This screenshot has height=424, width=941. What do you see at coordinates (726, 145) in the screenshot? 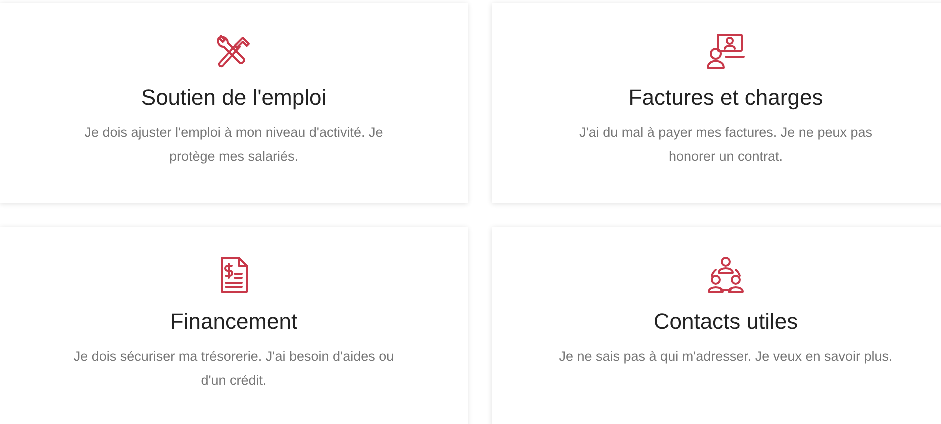
I see `card-description: J'ai du mal à payer mes factures. Je ne peux pas honorer un contrat.` at bounding box center [726, 145].